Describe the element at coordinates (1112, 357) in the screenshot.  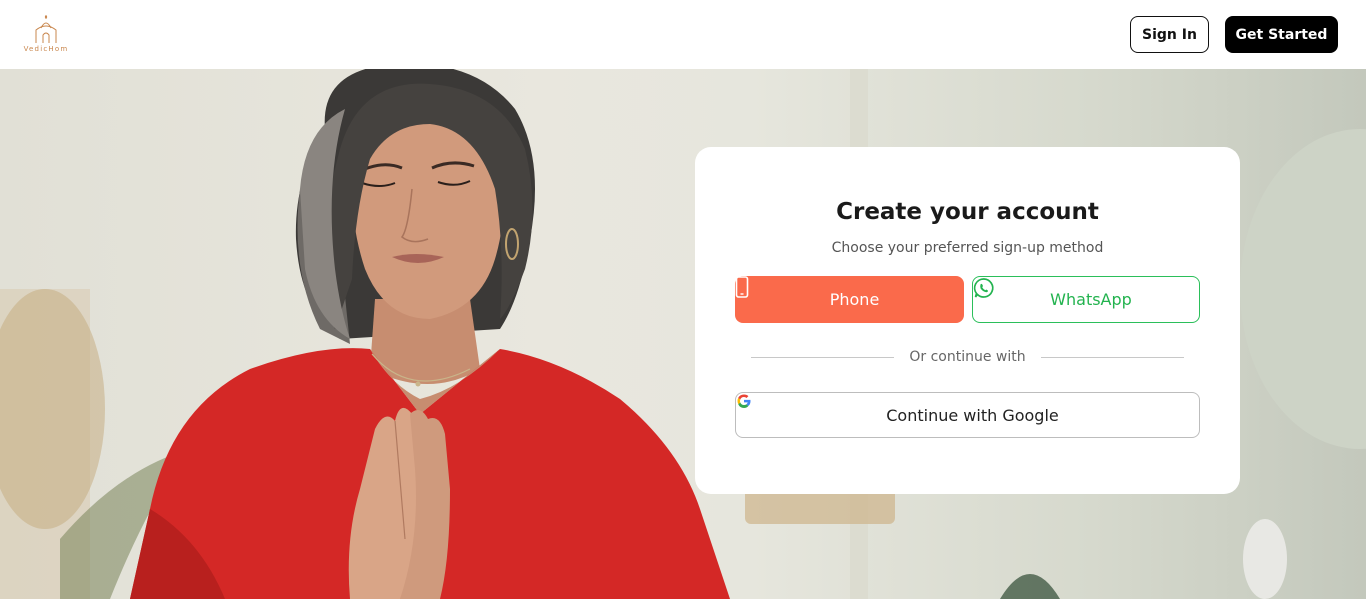
I see `divider-line-right` at that location.